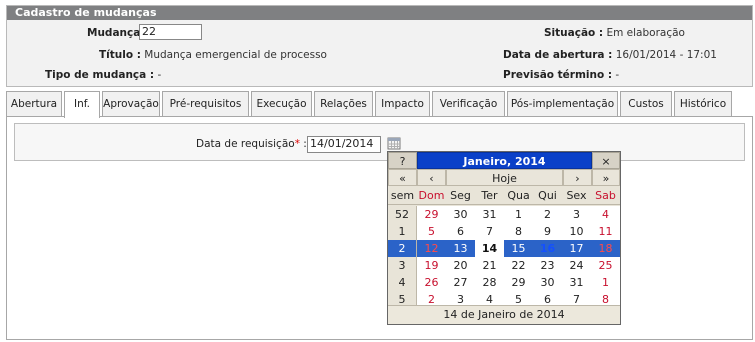  I want to click on tab-verificacao: Verificação, so click(468, 103).